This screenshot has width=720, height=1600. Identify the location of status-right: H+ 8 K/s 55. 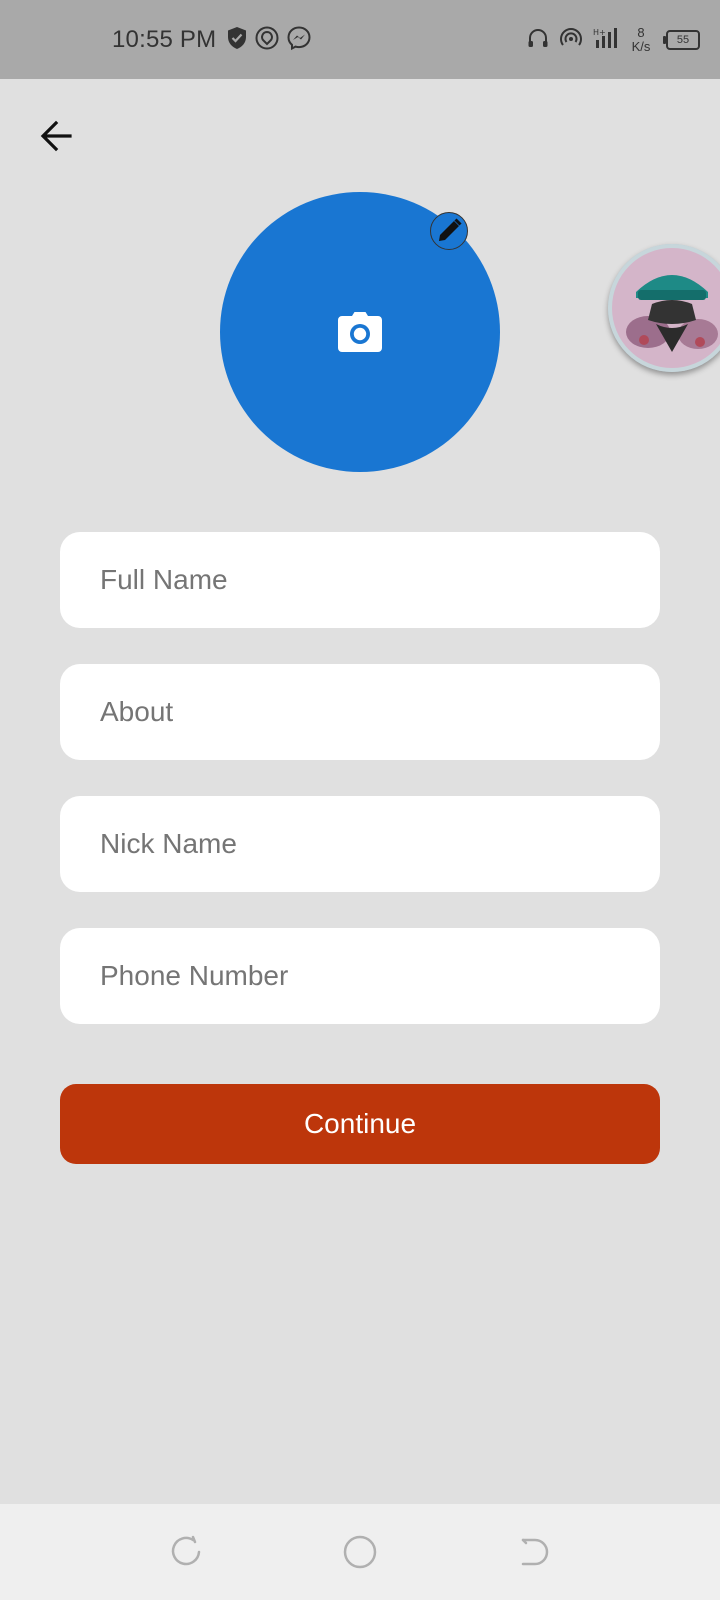
(613, 40).